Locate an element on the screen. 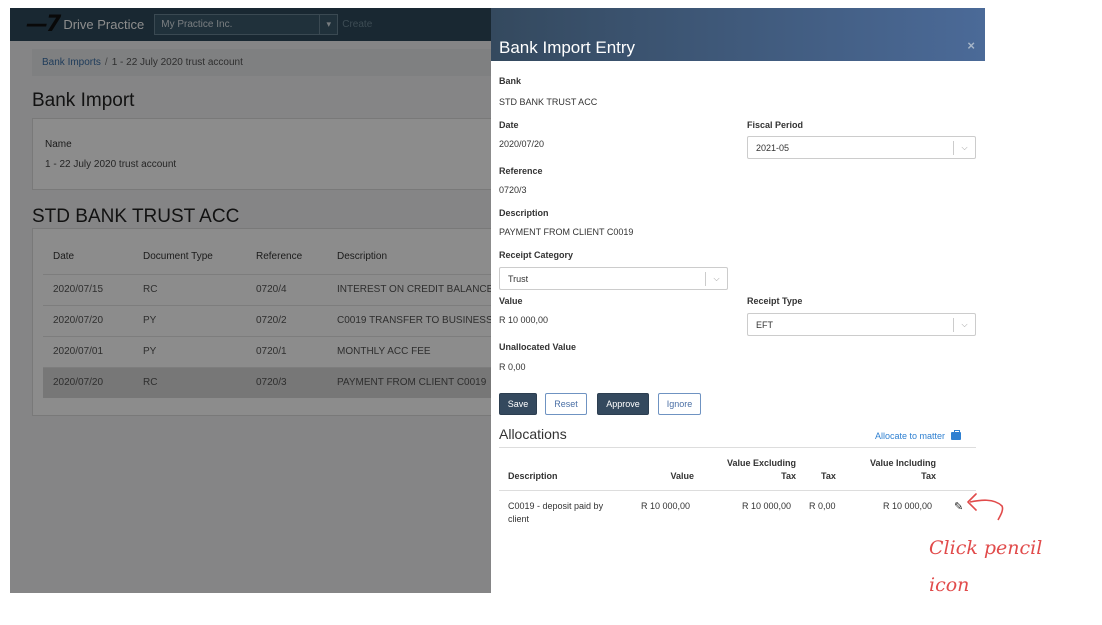 This screenshot has width=1102, height=625. annotation-arrow-icon is located at coordinates (985, 507).